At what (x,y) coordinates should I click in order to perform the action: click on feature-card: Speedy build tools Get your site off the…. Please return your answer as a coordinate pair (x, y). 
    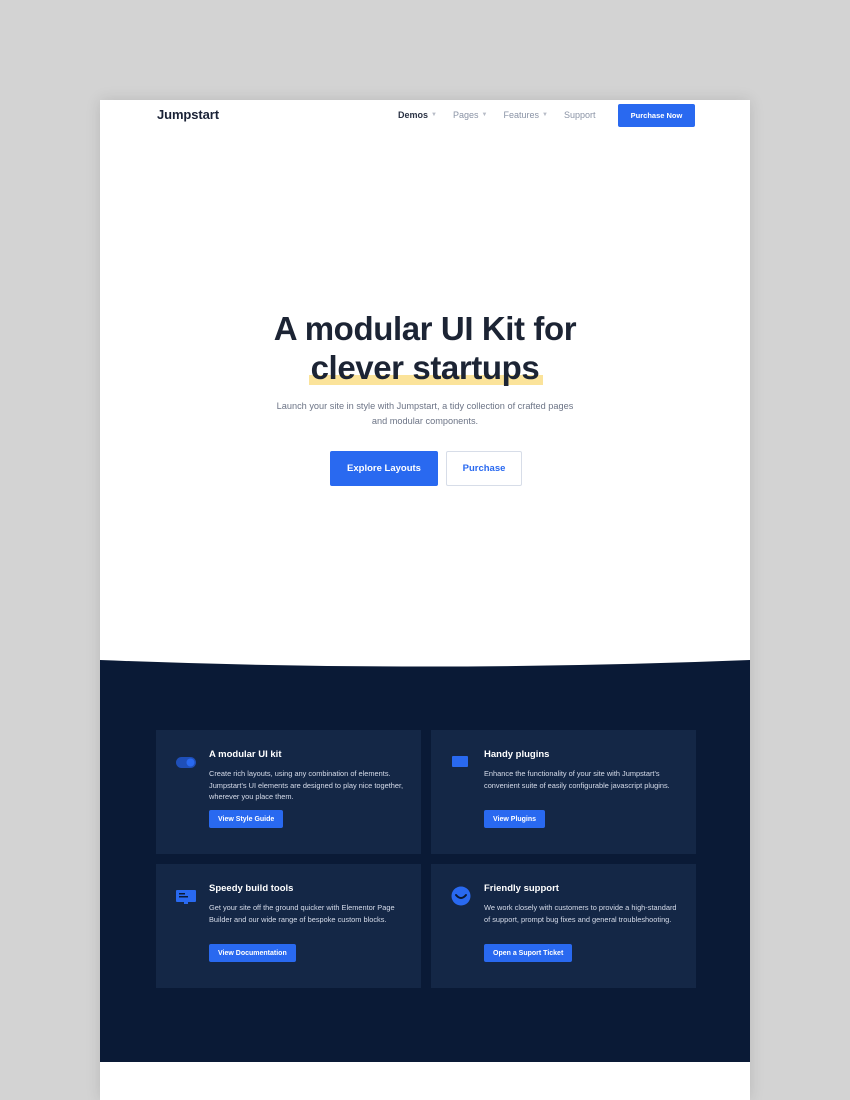
    Looking at the image, I should click on (288, 926).